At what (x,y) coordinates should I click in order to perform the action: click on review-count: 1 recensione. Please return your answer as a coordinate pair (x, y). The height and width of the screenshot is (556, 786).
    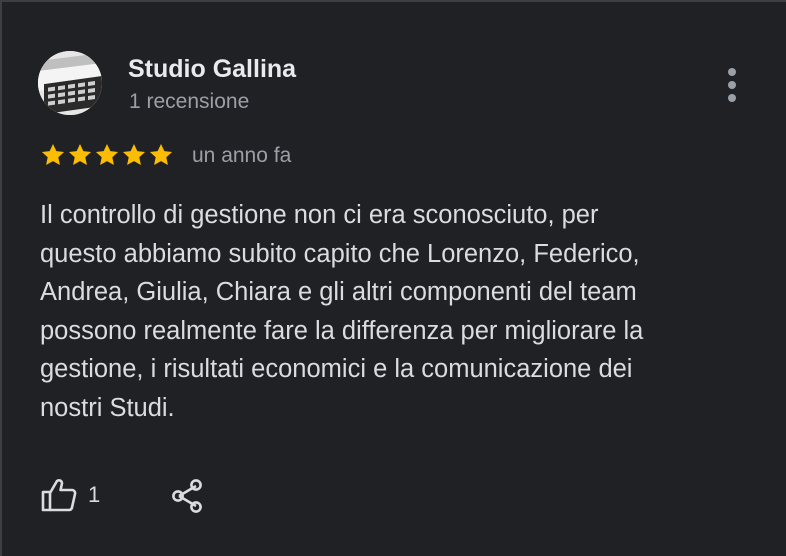
    Looking at the image, I should click on (189, 101).